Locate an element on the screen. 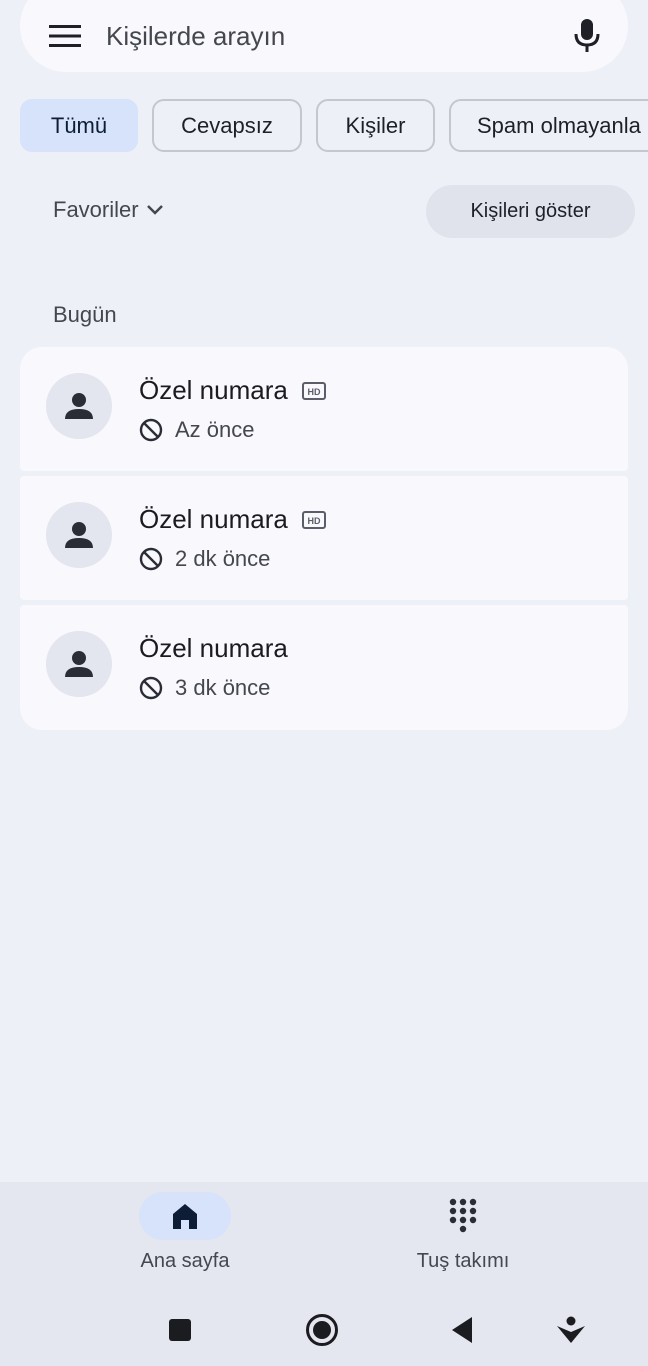 This screenshot has width=648, height=1366. nav-home: Ana sayfa is located at coordinates (185, 1232).